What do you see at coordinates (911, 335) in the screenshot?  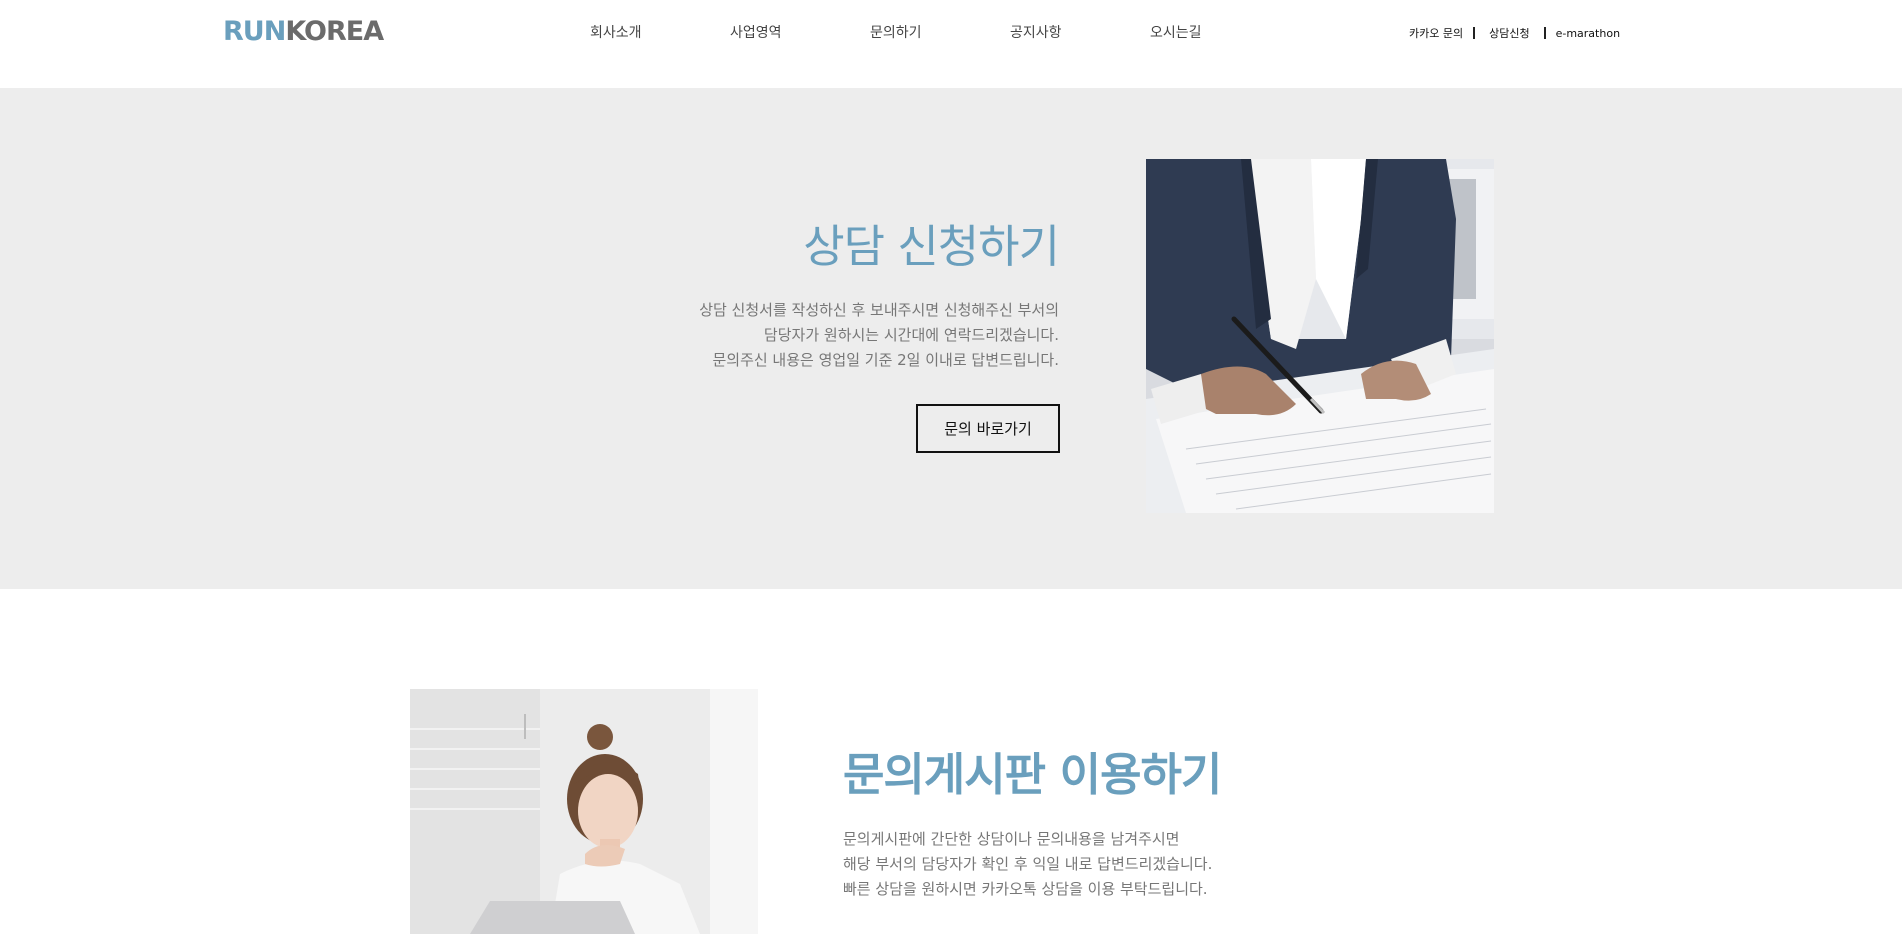 I see `consult-desc-line: 담당자가 원하시는 시간대에 연락드리겠습니다.` at bounding box center [911, 335].